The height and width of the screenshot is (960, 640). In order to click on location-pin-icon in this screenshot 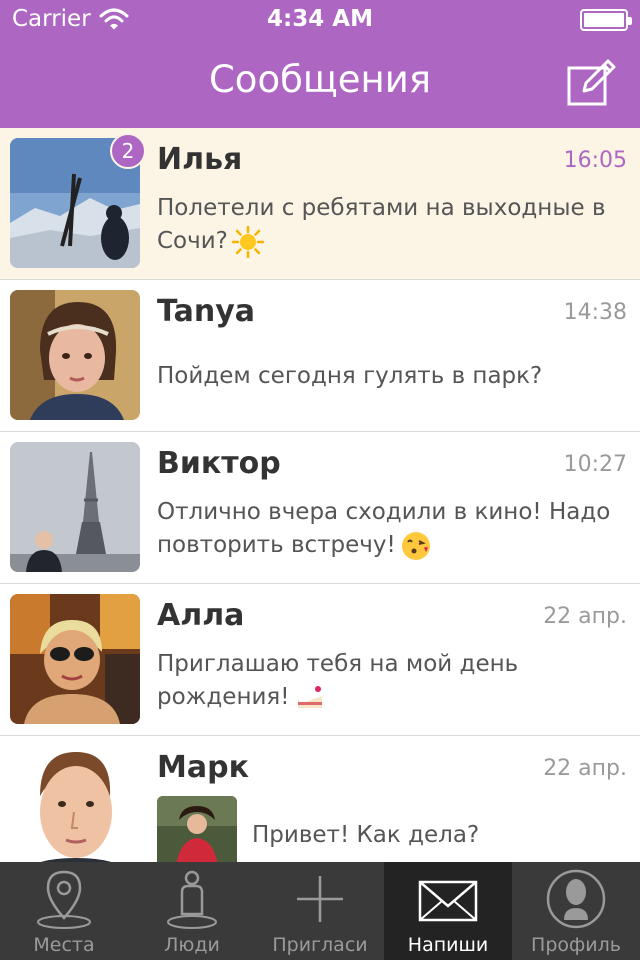, I will do `click(64, 899)`.